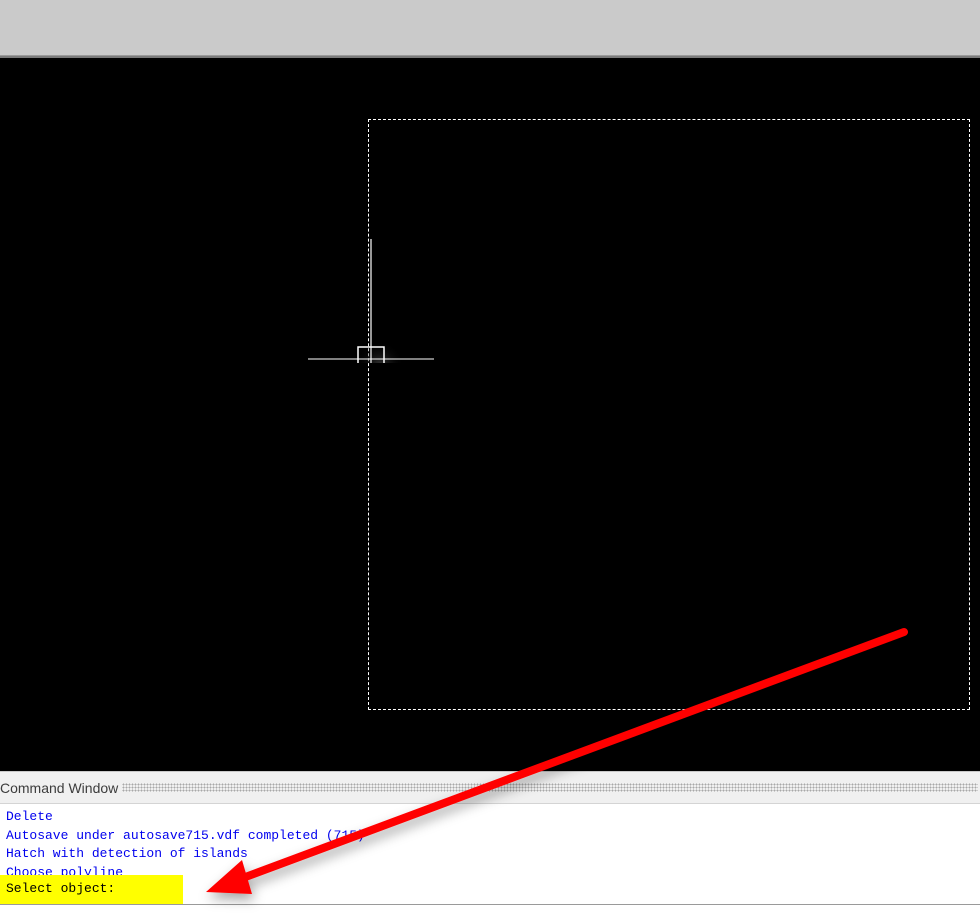 The width and height of the screenshot is (980, 913). I want to click on crosshair-pickbox-icon, so click(371, 301).